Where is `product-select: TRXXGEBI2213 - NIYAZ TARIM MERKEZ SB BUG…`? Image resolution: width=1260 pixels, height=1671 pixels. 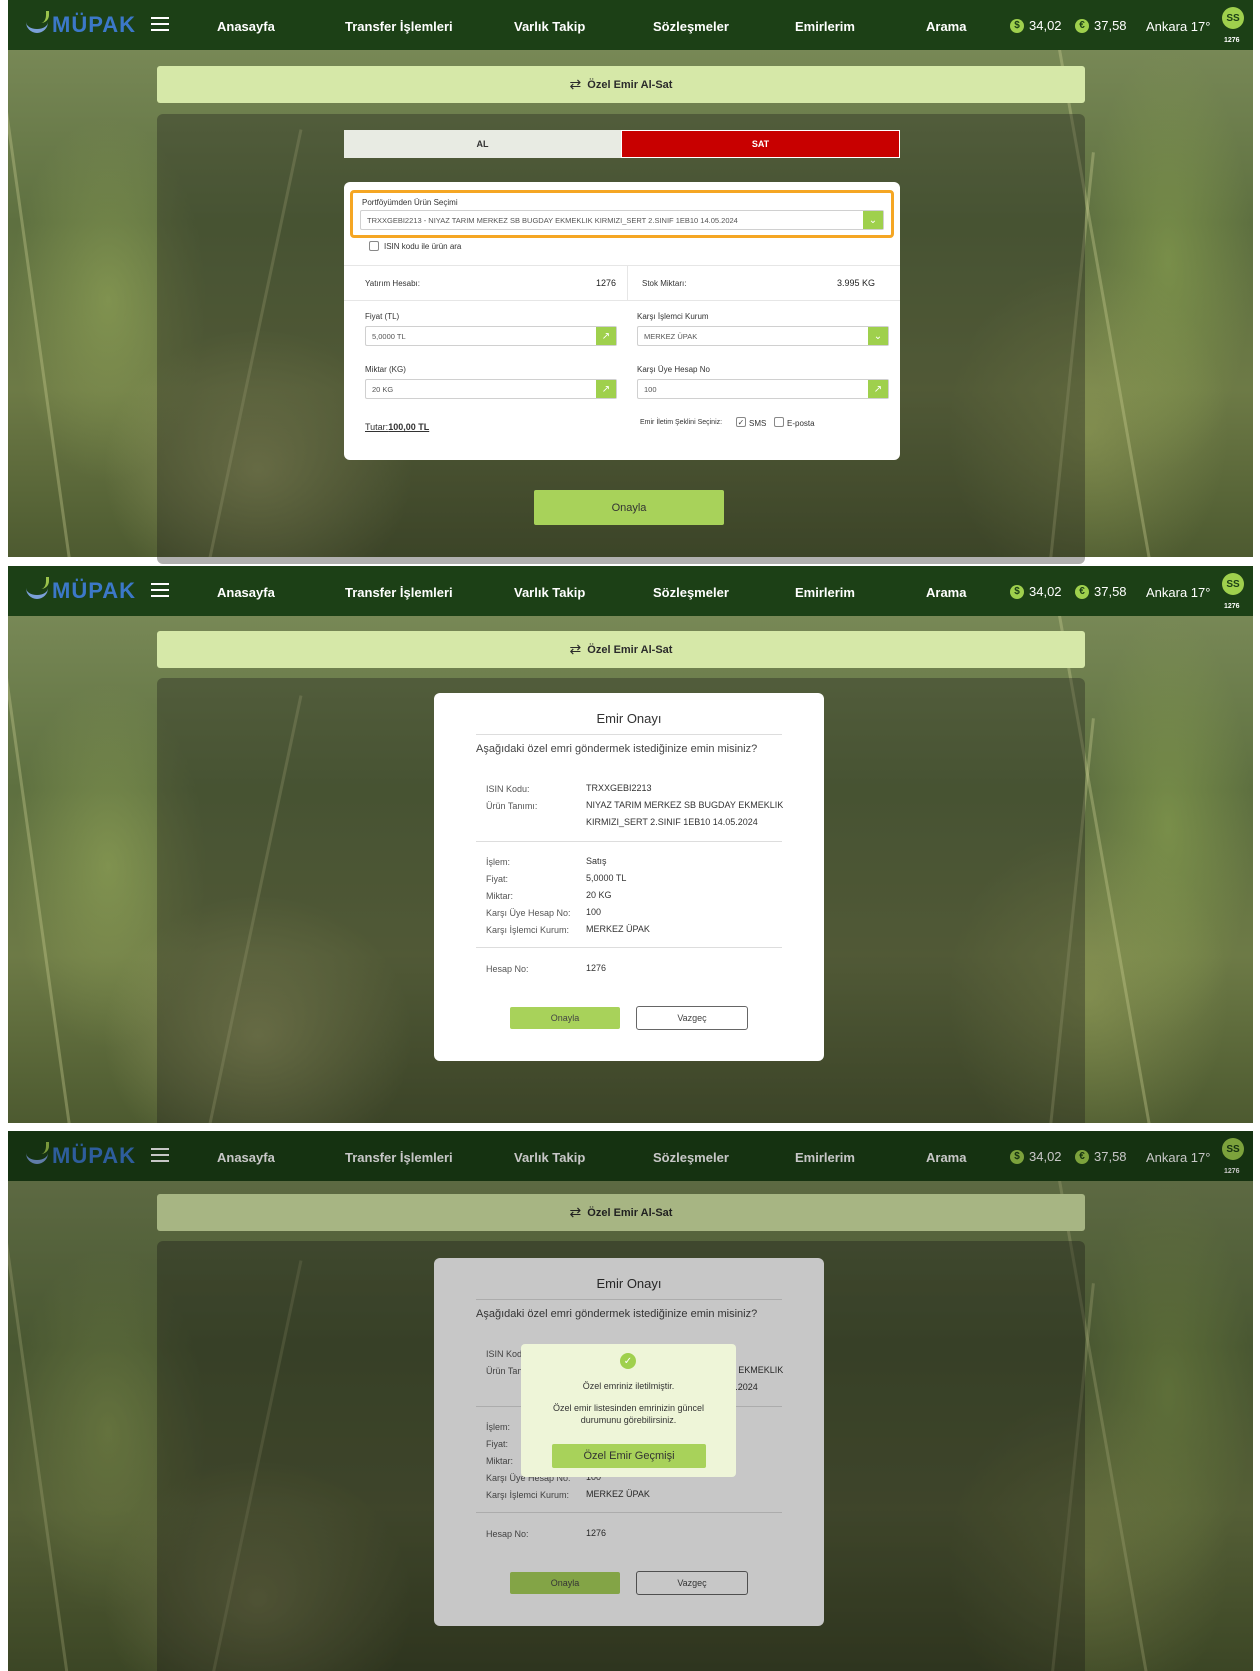
product-select: TRXXGEBI2213 - NIYAZ TARIM MERKEZ SB BUG… is located at coordinates (622, 220).